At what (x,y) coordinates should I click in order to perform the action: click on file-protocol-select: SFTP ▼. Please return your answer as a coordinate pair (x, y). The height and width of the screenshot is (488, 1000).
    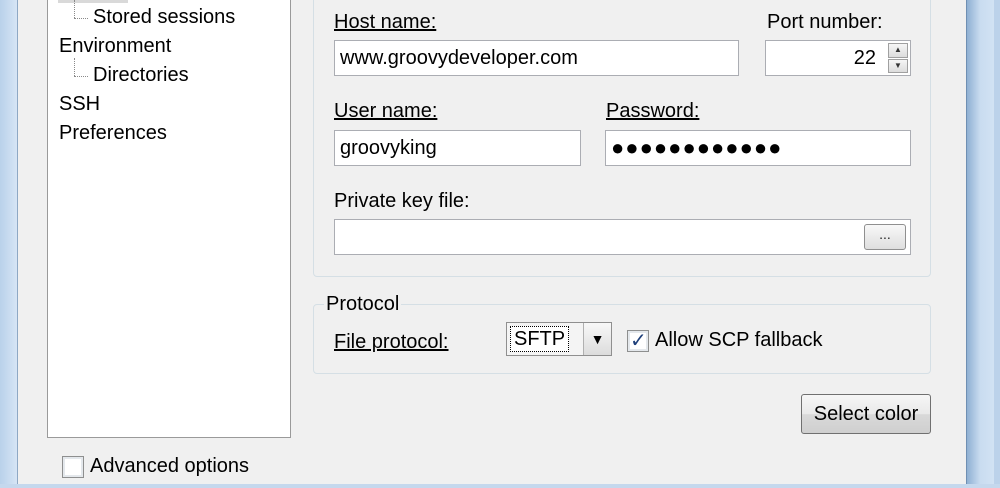
    Looking at the image, I should click on (559, 339).